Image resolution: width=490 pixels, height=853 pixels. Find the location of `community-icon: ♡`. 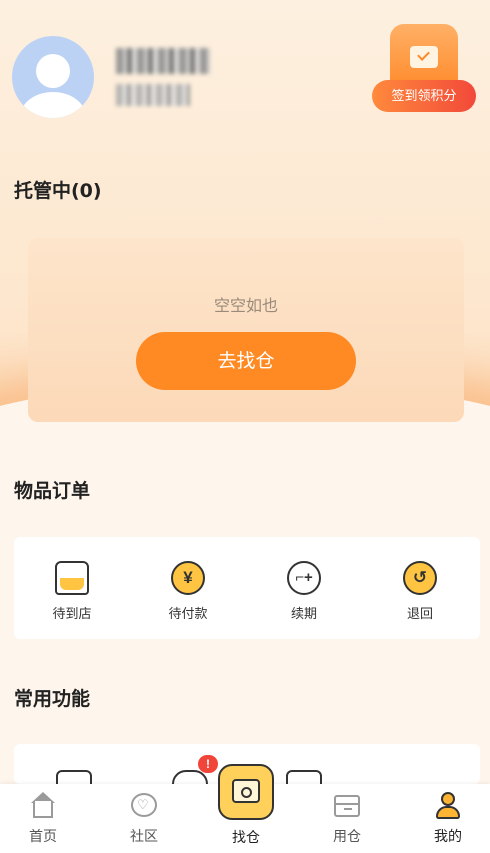

community-icon: ♡ is located at coordinates (144, 806).